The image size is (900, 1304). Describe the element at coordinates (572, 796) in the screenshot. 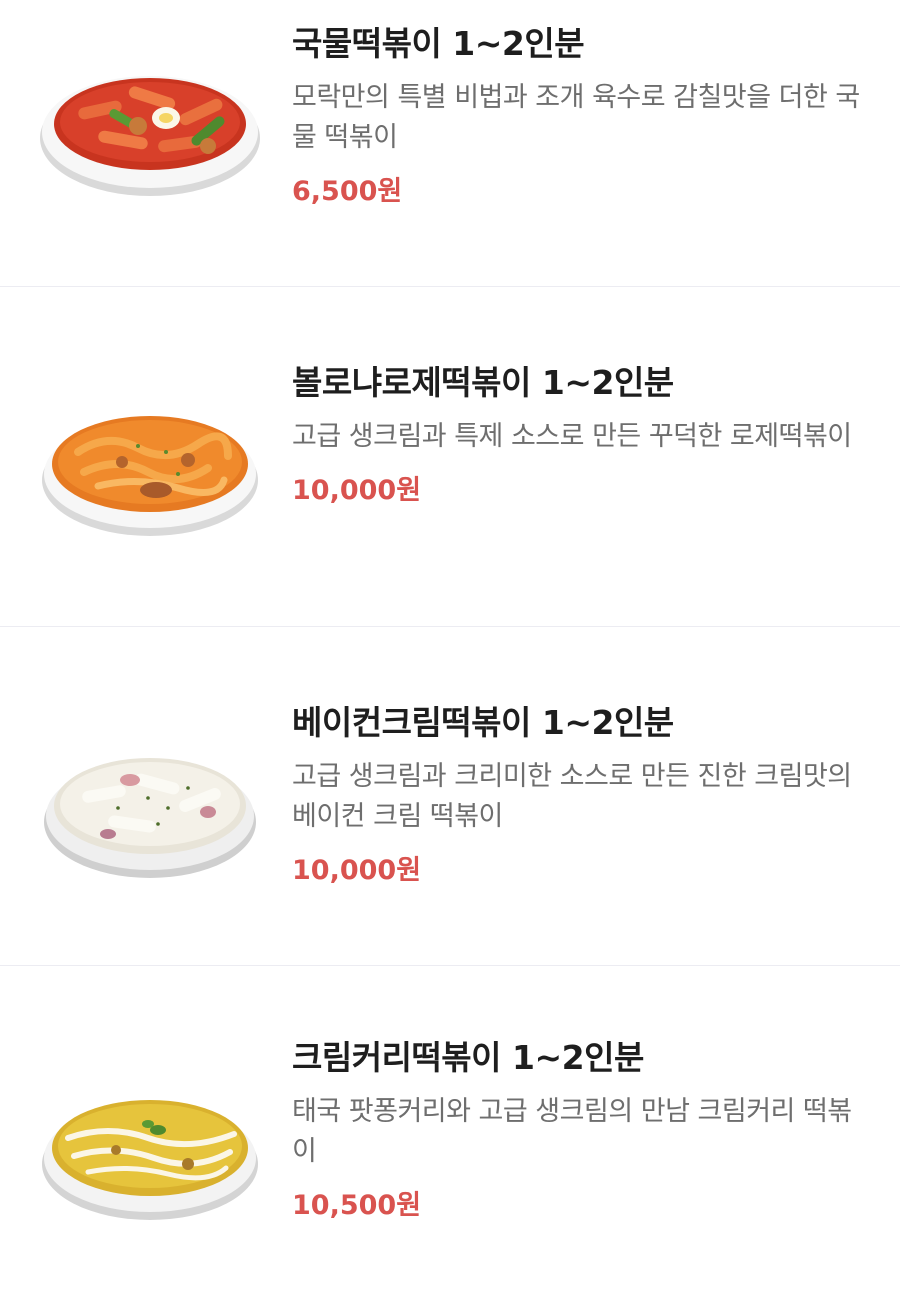

I see `menu-item-description: 고급 생크림과 크리미한 소스로 만든 진한 크림맛의 베이컨 크림 떡볶이` at that location.